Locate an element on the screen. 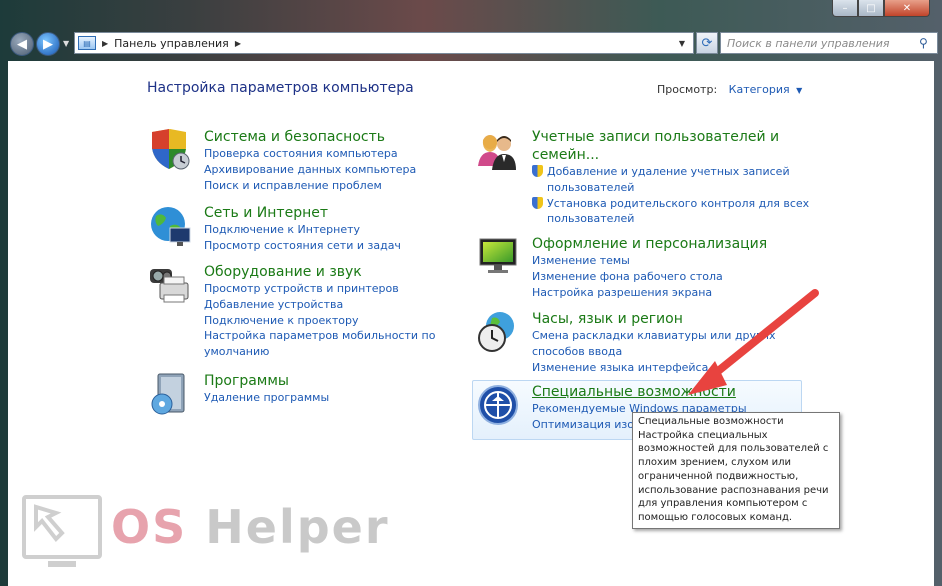 The height and width of the screenshot is (586, 942). annotation-arrow is located at coordinates (753, 342).